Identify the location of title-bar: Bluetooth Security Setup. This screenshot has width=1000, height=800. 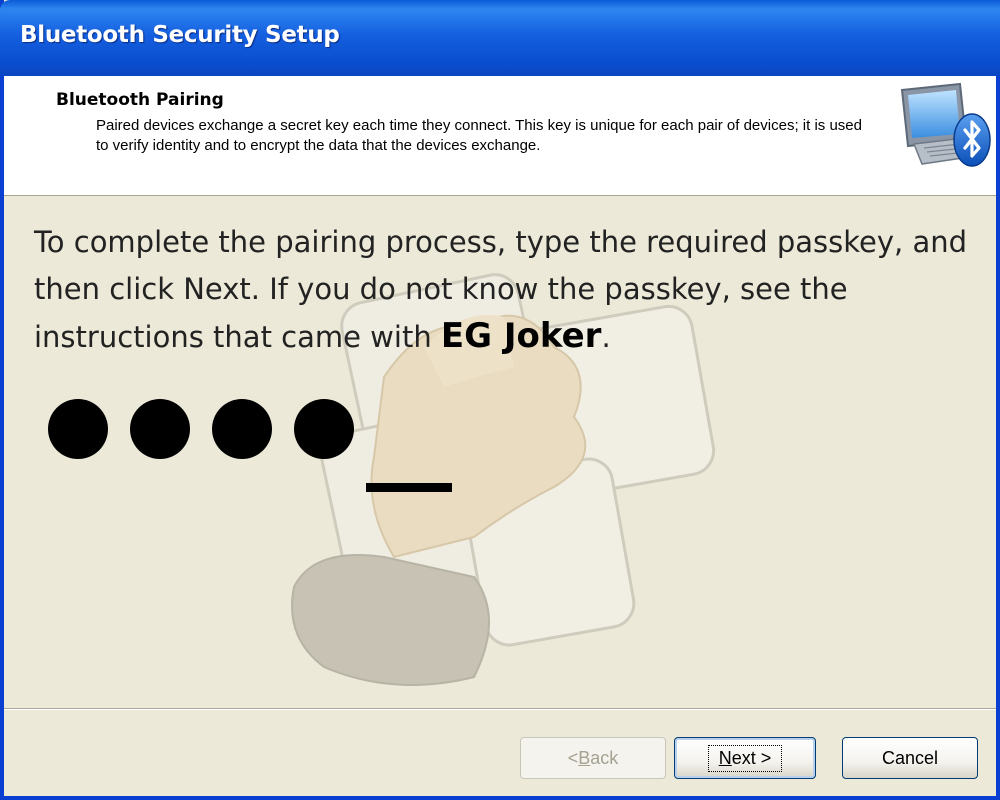
(500, 38).